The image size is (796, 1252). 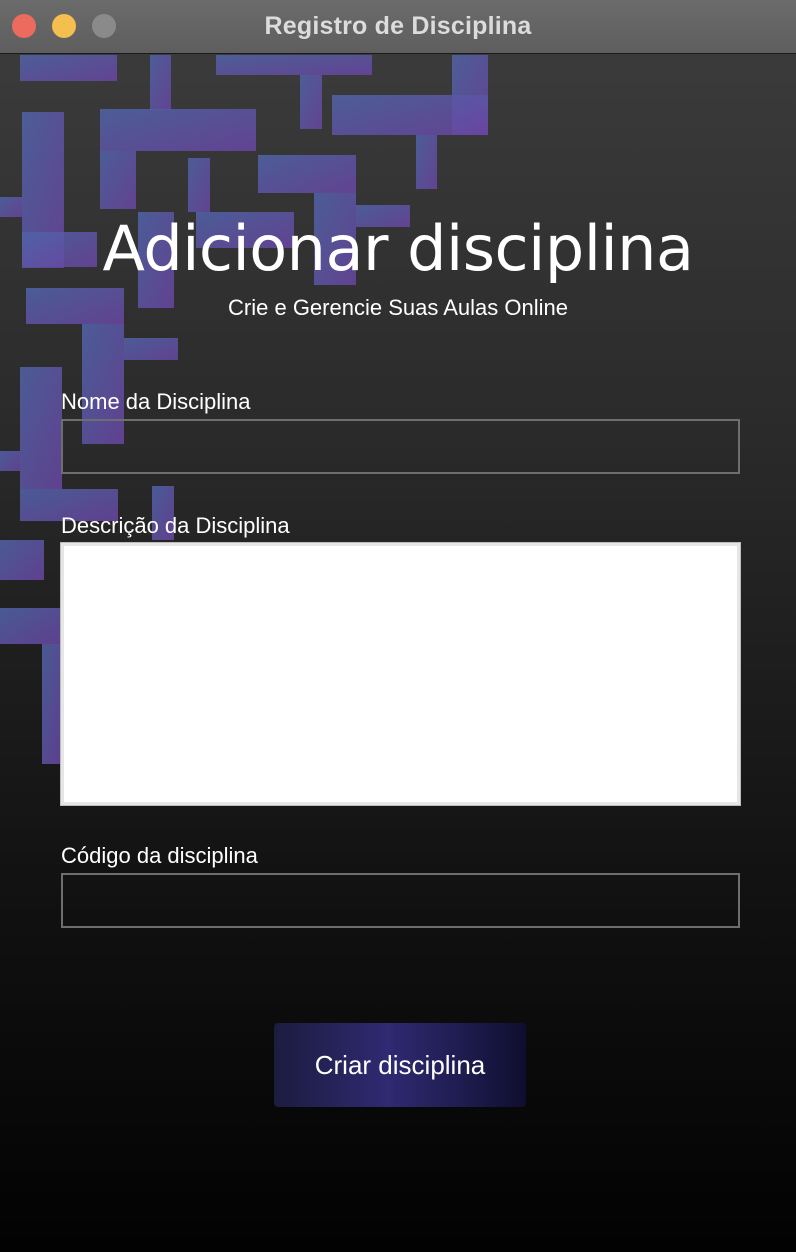 I want to click on code-label: Código da disciplina, so click(x=159, y=855).